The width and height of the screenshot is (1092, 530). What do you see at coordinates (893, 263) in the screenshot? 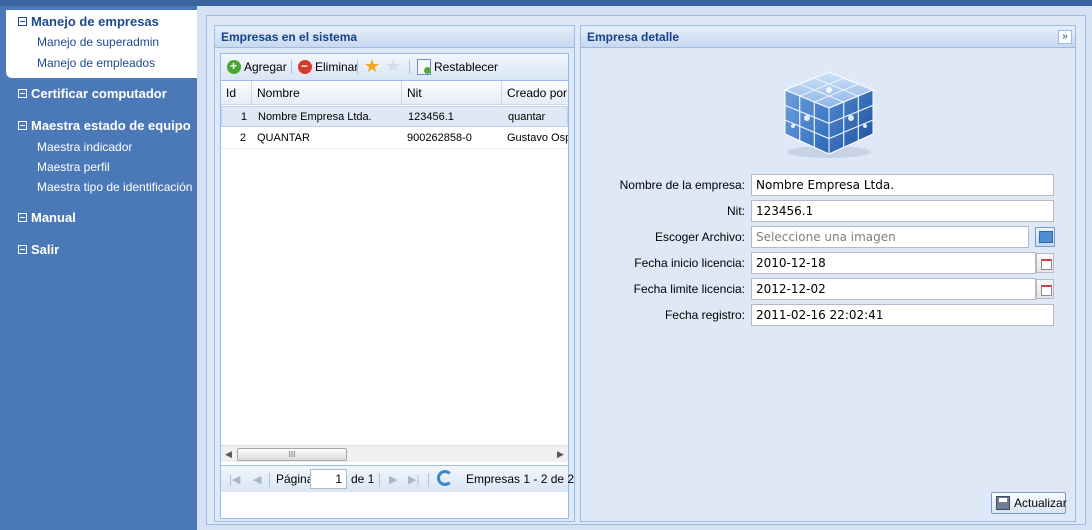
I see `license-start-field: 2010-12-18` at bounding box center [893, 263].